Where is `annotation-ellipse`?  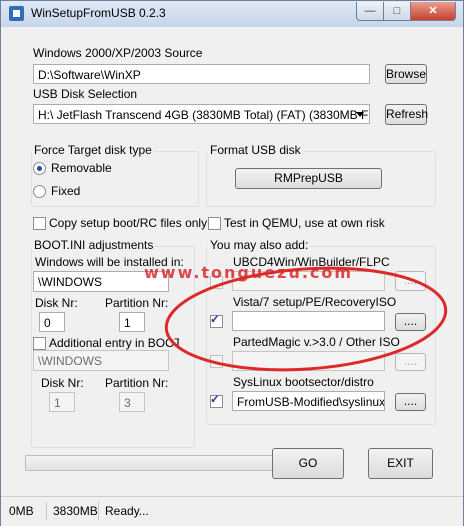
annotation-ellipse is located at coordinates (306, 319).